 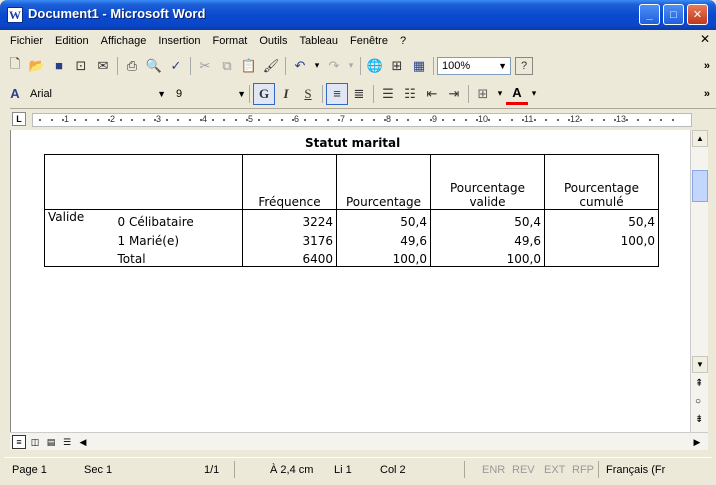 I want to click on open-folder-icon: 📂, so click(x=37, y=66).